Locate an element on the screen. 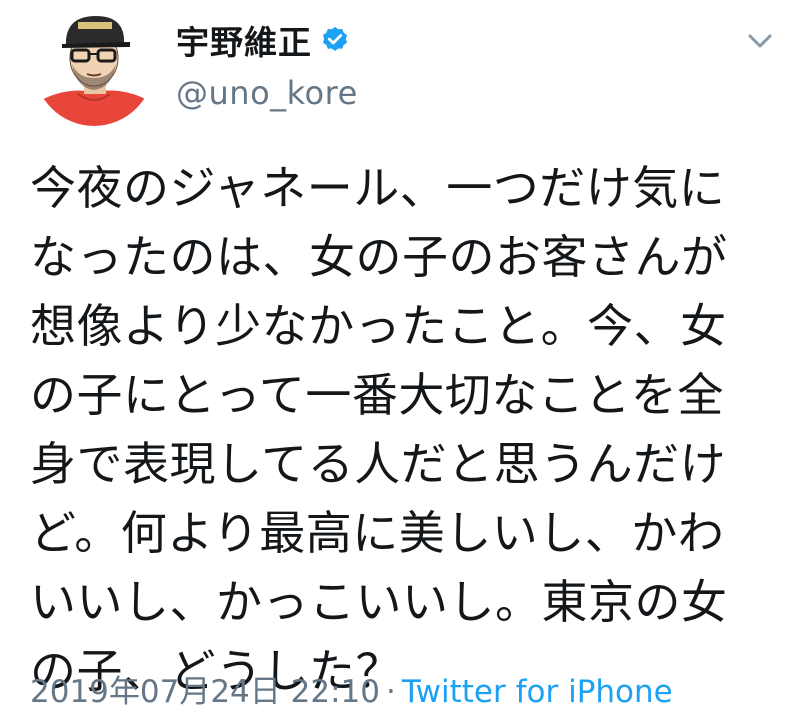 This screenshot has width=800, height=726. user-handle: @uno_kore is located at coordinates (267, 93).